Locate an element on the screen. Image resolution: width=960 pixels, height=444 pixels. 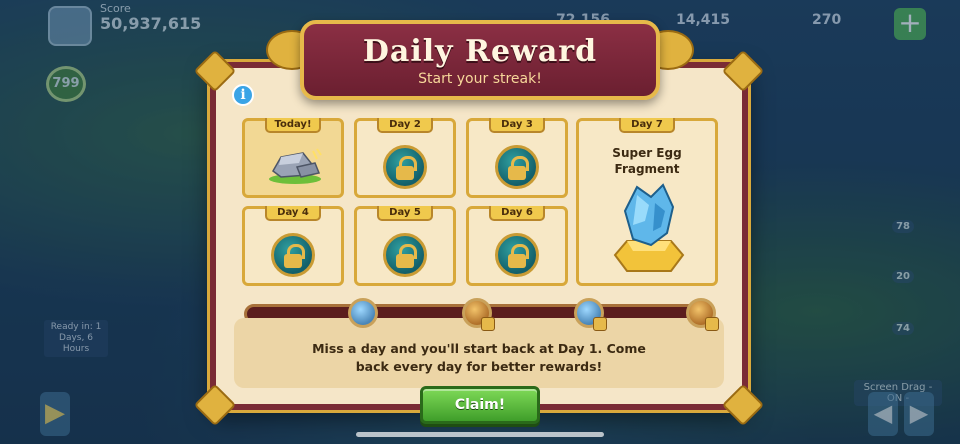
day-label: Day 2 is located at coordinates (405, 125).